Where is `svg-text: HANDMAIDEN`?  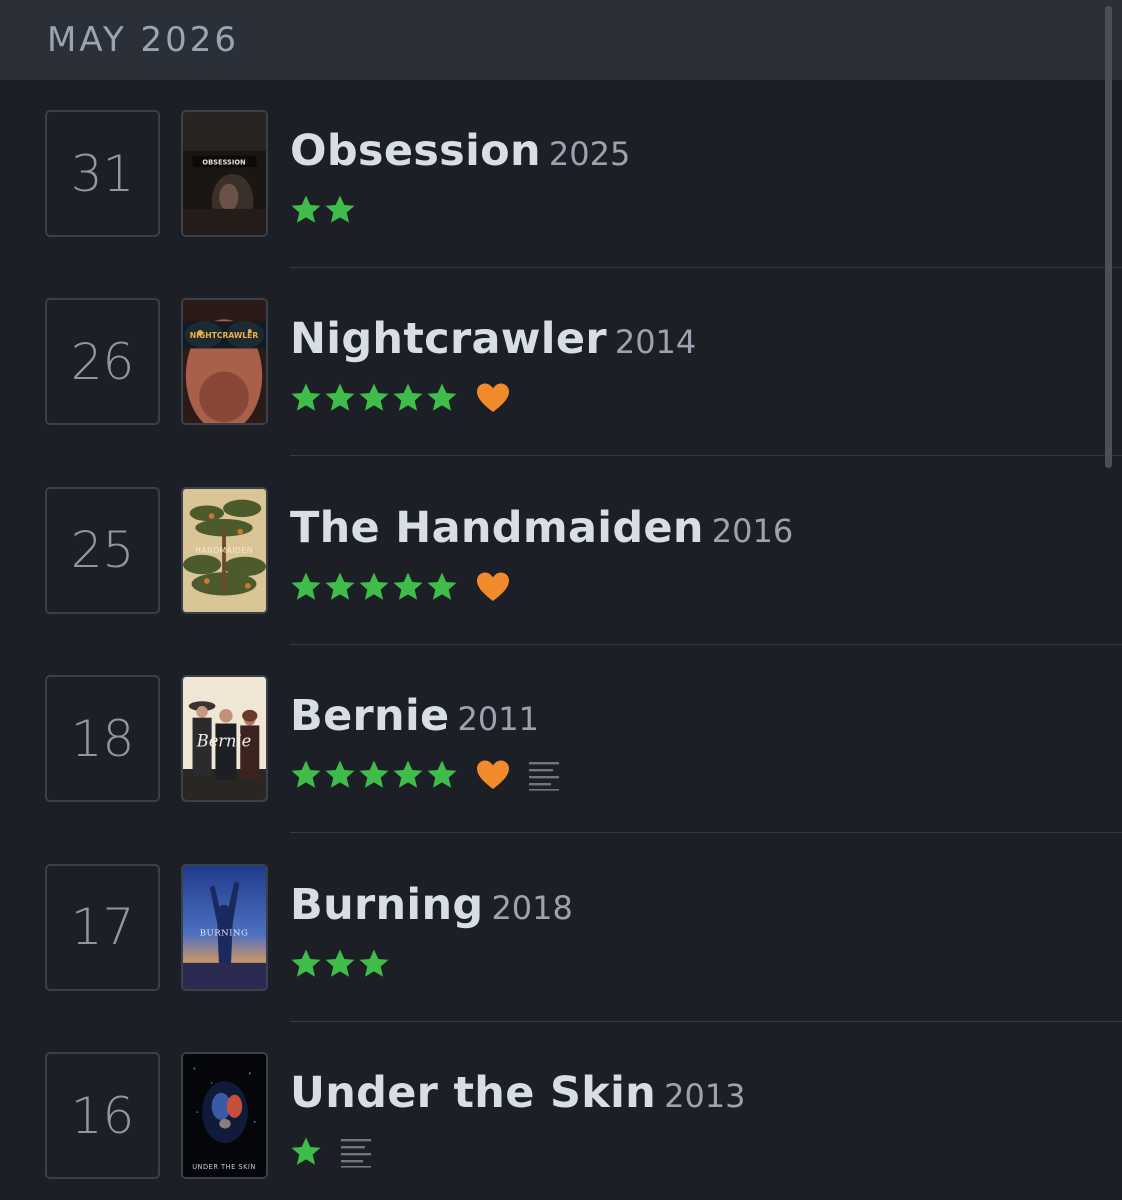 svg-text: HANDMAIDEN is located at coordinates (224, 550).